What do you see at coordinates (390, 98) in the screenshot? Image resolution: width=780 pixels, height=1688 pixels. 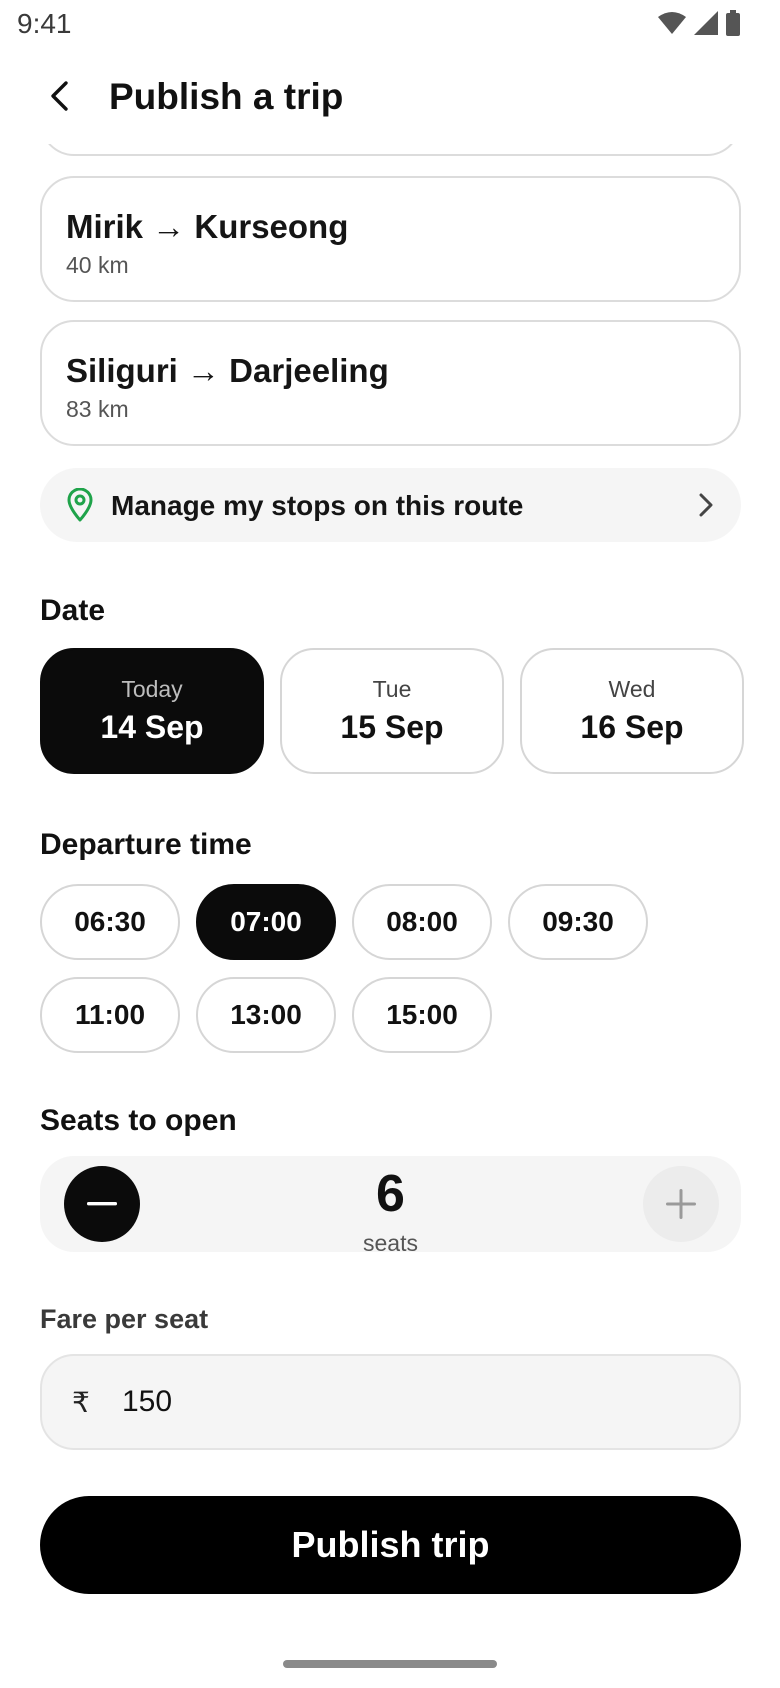 I see `app-header: Publish a trip` at bounding box center [390, 98].